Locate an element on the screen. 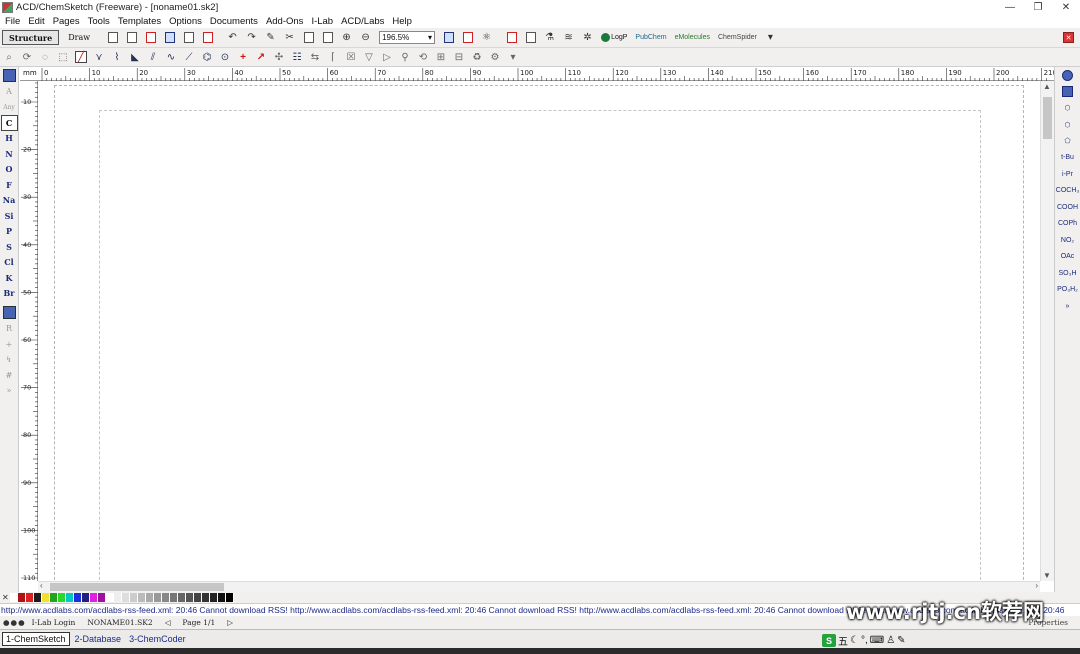 Image resolution: width=1080 pixels, height=654 pixels. zoom-select: 196.5% ▾ is located at coordinates (407, 37).